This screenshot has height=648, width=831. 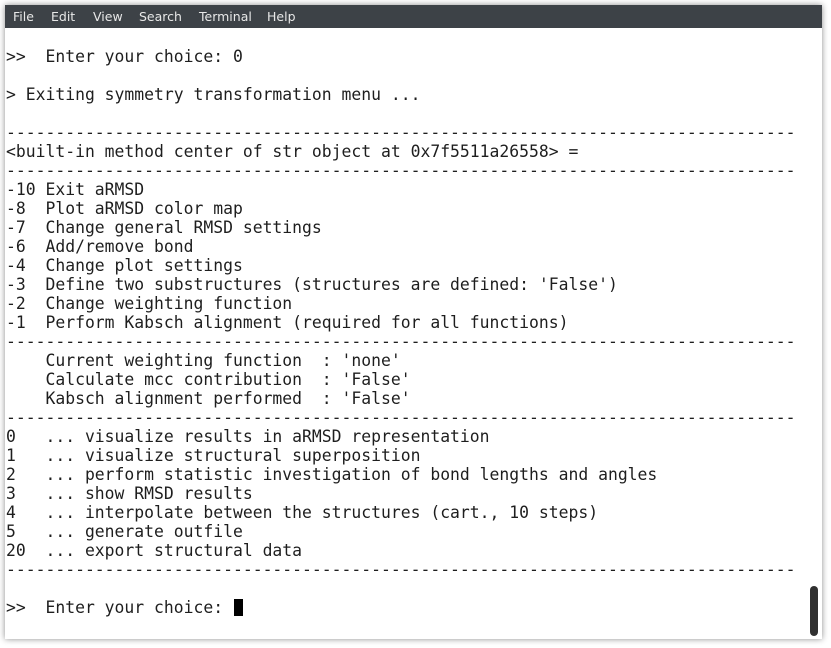 I want to click on terminal-line: >> Enter your choice: 0, so click(x=124, y=56).